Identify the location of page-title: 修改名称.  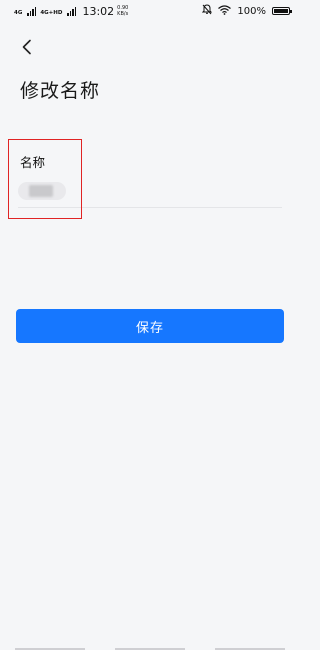
(60, 91).